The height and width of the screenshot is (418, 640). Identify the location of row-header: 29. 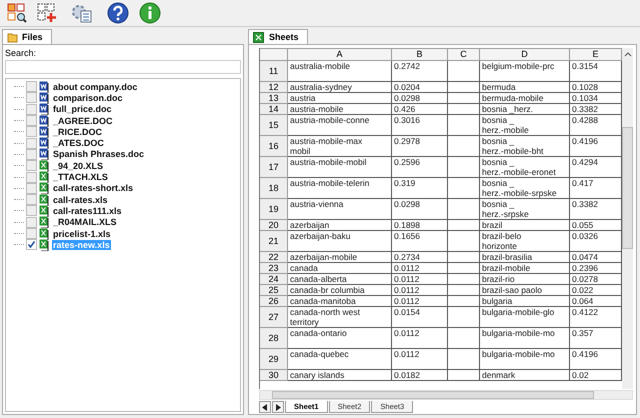
(274, 359).